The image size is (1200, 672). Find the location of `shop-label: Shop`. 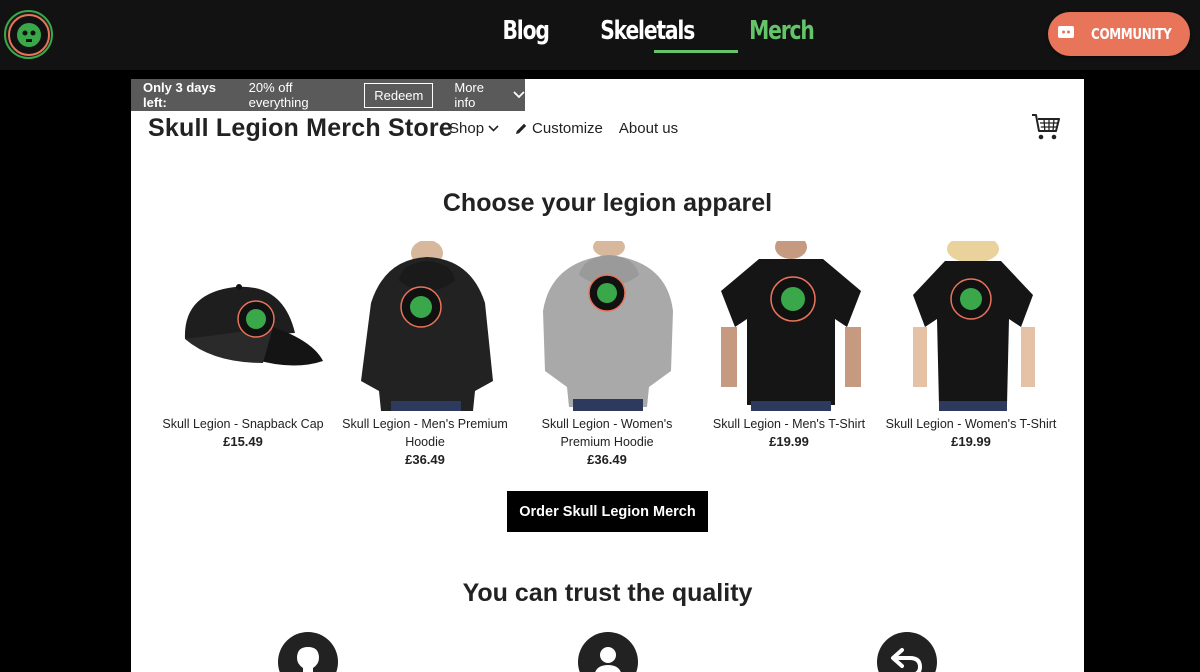

shop-label: Shop is located at coordinates (467, 128).